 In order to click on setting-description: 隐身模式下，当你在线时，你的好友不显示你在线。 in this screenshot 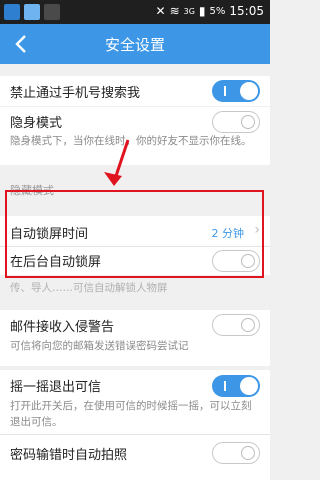, I will do `click(131, 141)`.